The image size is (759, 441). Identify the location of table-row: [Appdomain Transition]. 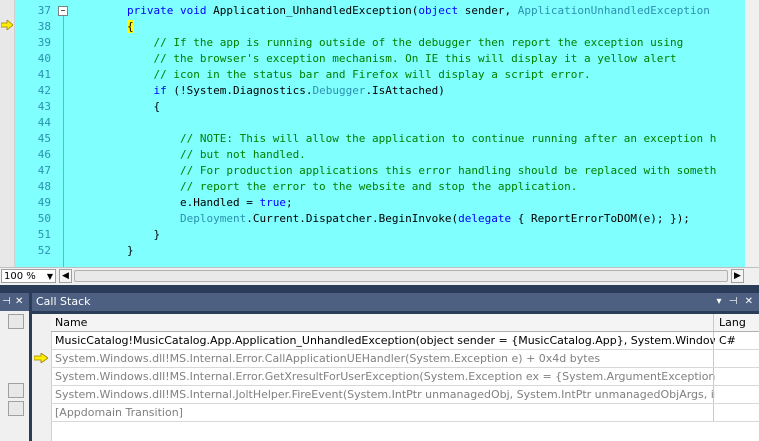
(405, 413).